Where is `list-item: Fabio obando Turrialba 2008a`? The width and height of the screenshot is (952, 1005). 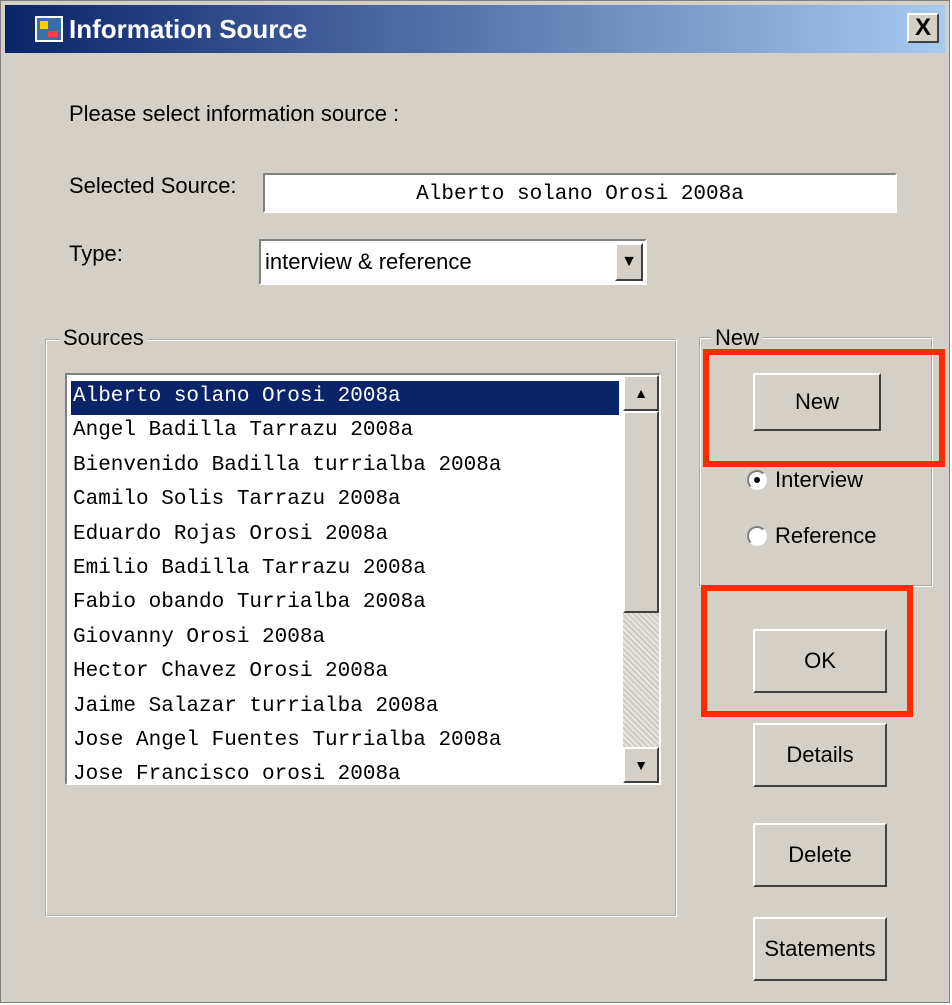 list-item: Fabio obando Turrialba 2008a is located at coordinates (345, 604).